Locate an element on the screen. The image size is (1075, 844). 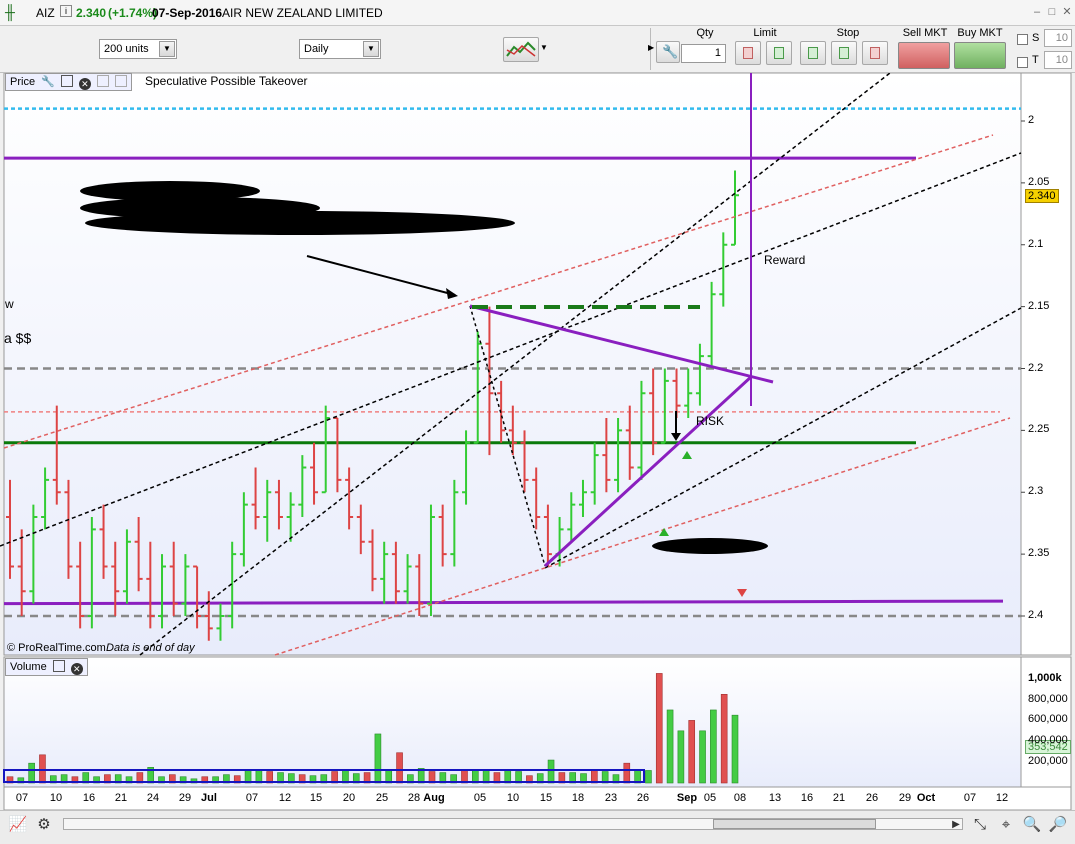
stop-sell-button is located at coordinates (844, 53).